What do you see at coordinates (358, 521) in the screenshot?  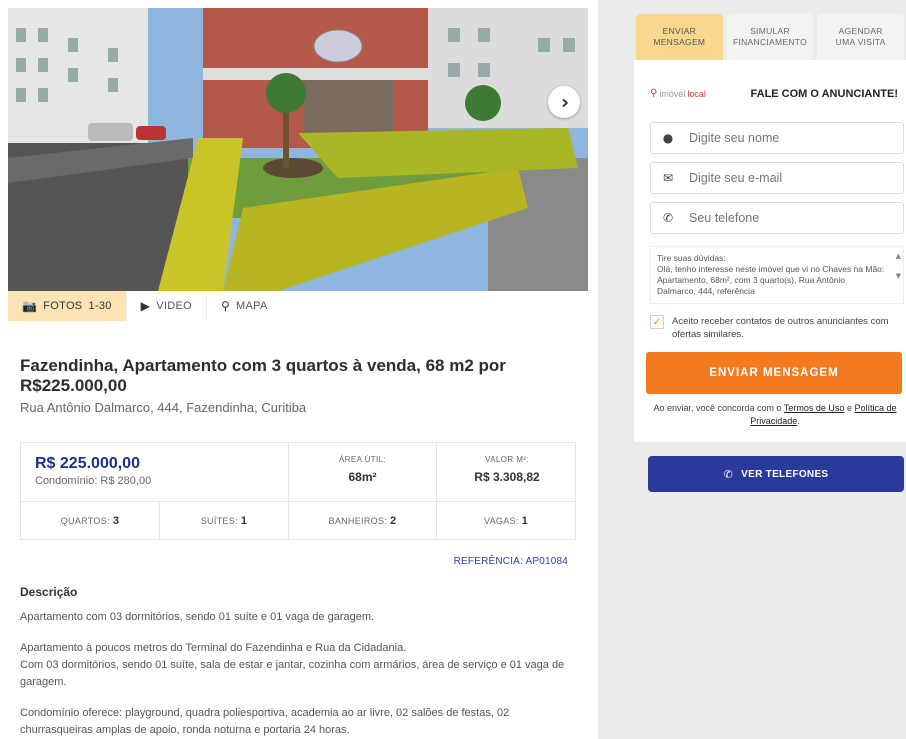 I see `feature-label: BANHEIROS:` at bounding box center [358, 521].